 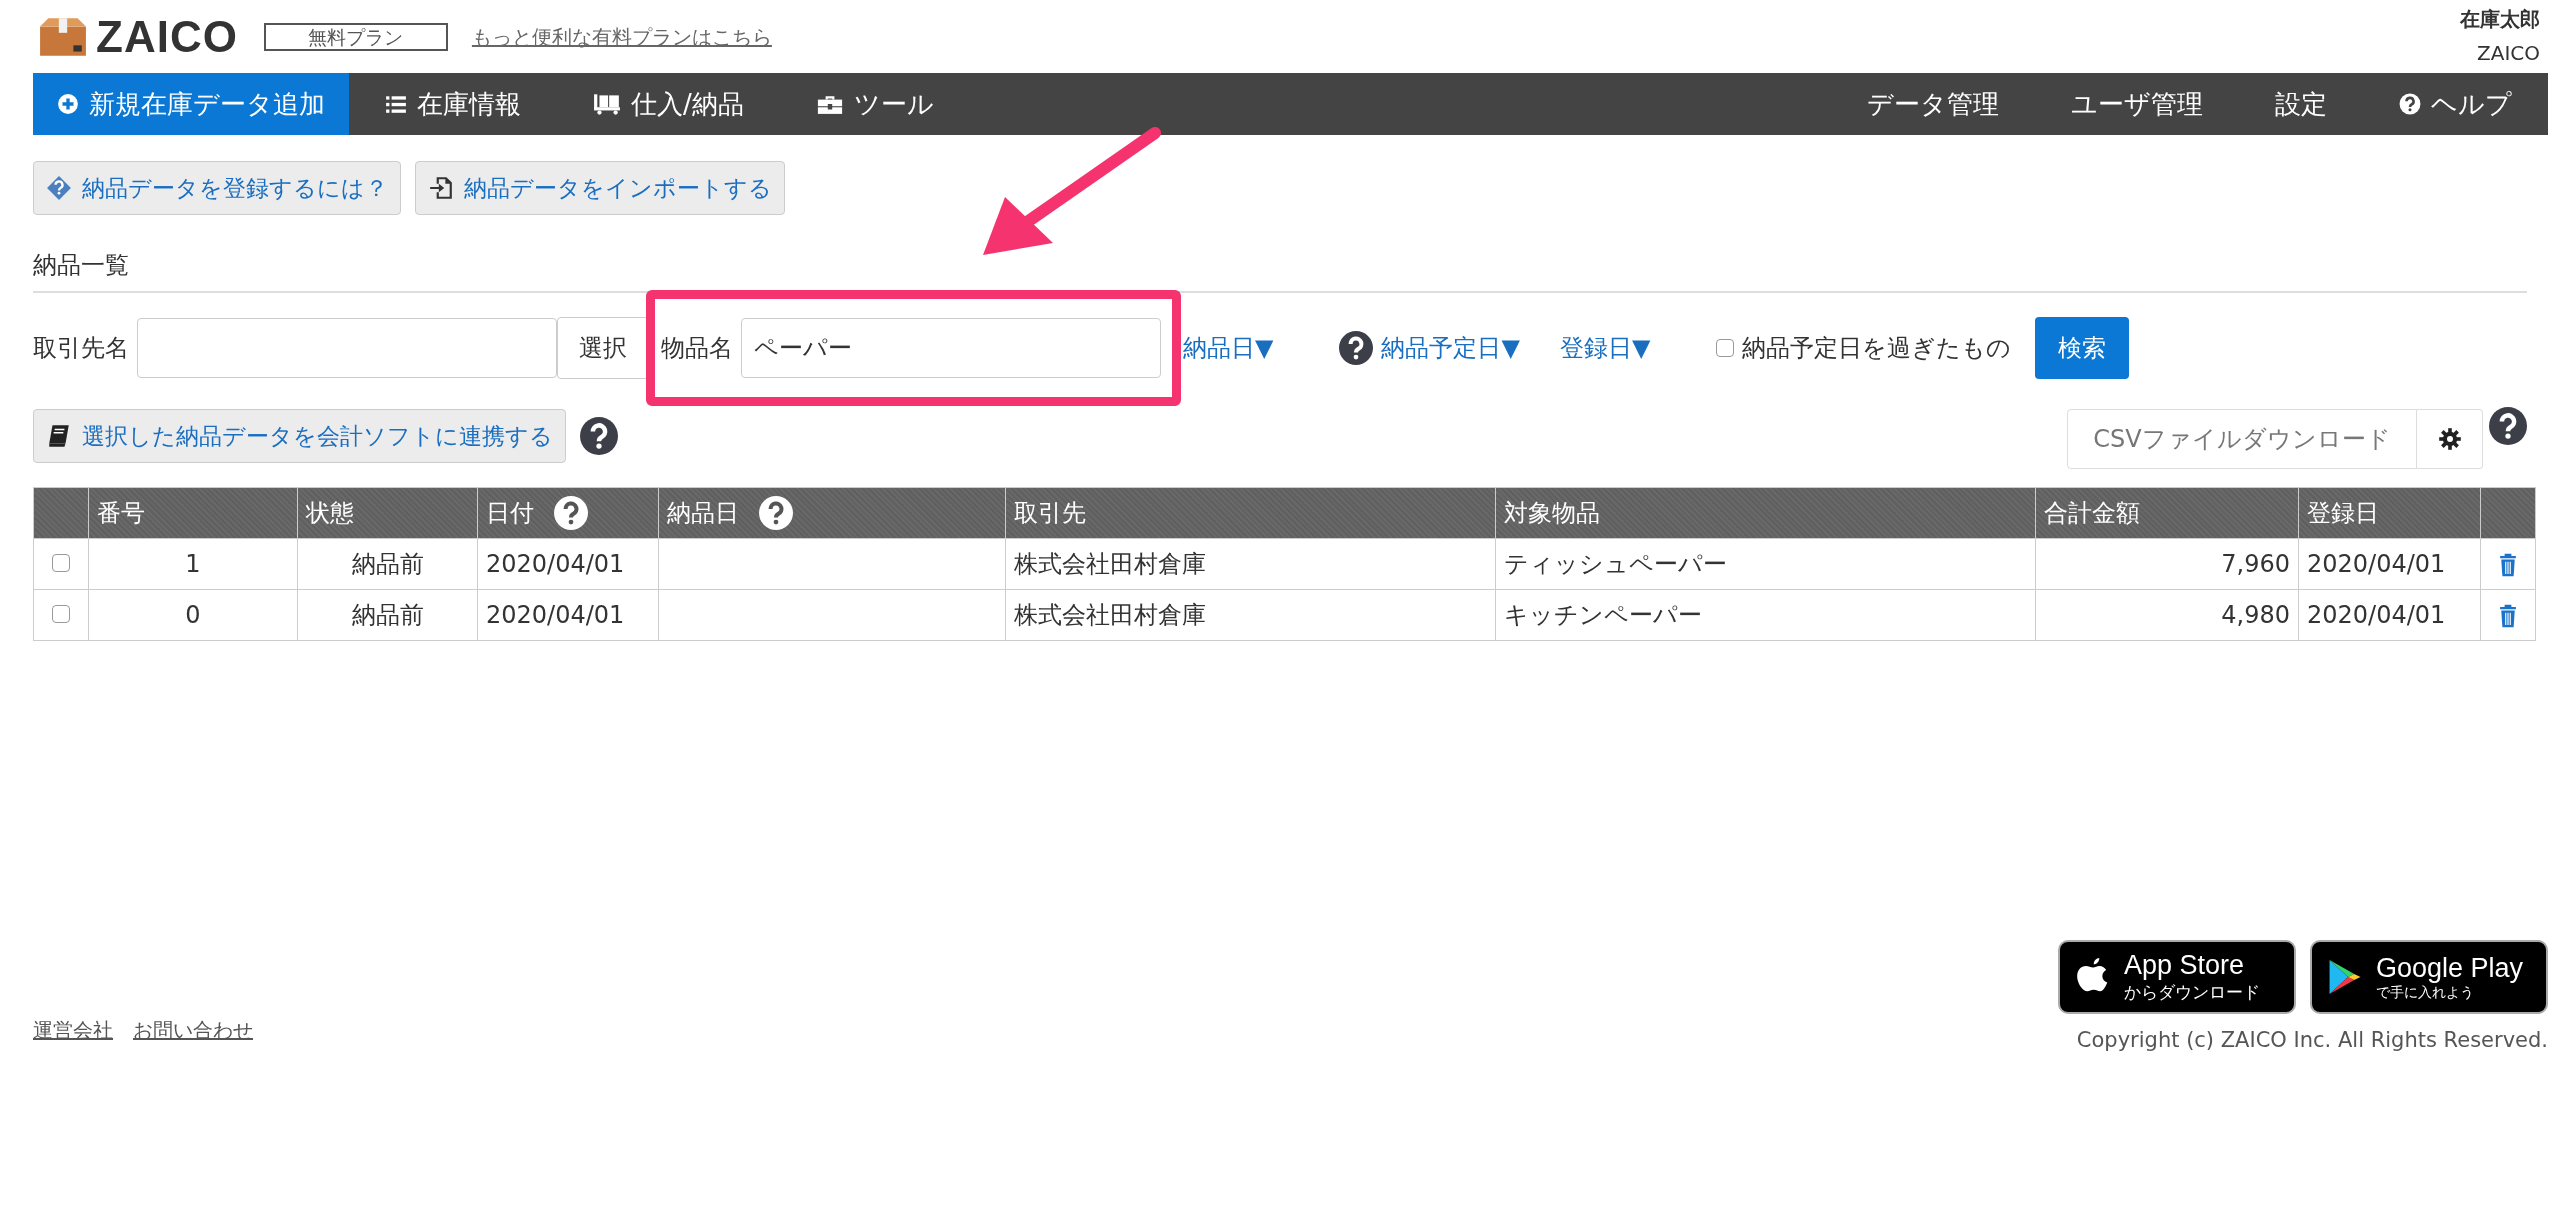 What do you see at coordinates (299, 436) in the screenshot?
I see `sync-accounting-button: 選択した納品データを会計ソフトに連携する` at bounding box center [299, 436].